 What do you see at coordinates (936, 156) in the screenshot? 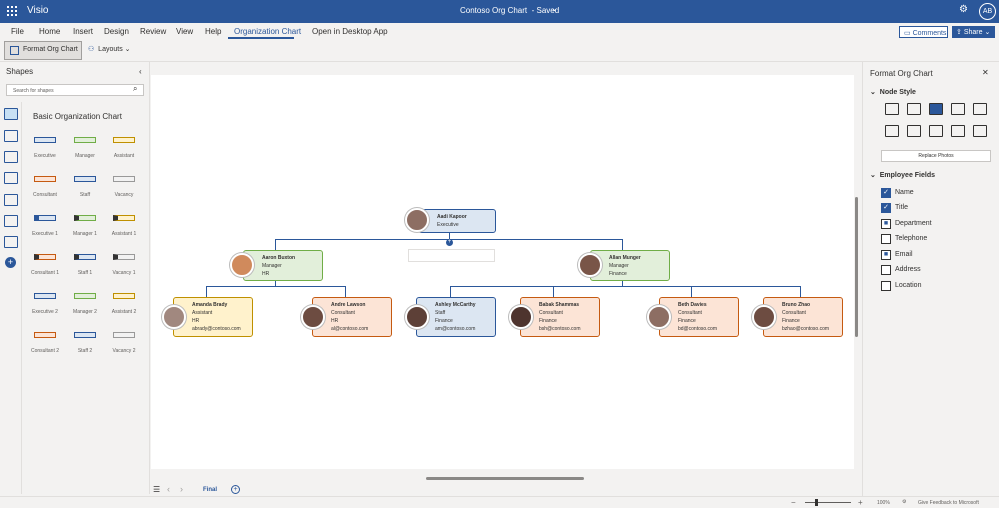
I see `replace-photos-button: Replace Photos` at bounding box center [936, 156].